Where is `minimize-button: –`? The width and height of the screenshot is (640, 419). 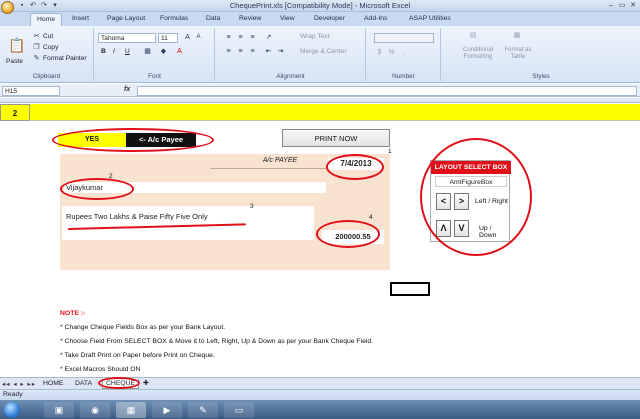 minimize-button: – is located at coordinates (611, 5).